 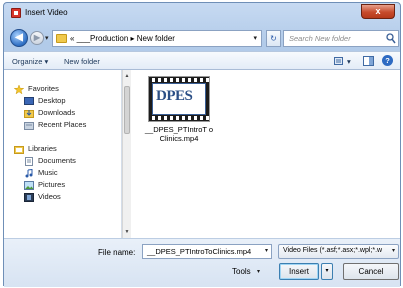 What do you see at coordinates (174, 96) in the screenshot?
I see `thumbnail-logo-text: DPES` at bounding box center [174, 96].